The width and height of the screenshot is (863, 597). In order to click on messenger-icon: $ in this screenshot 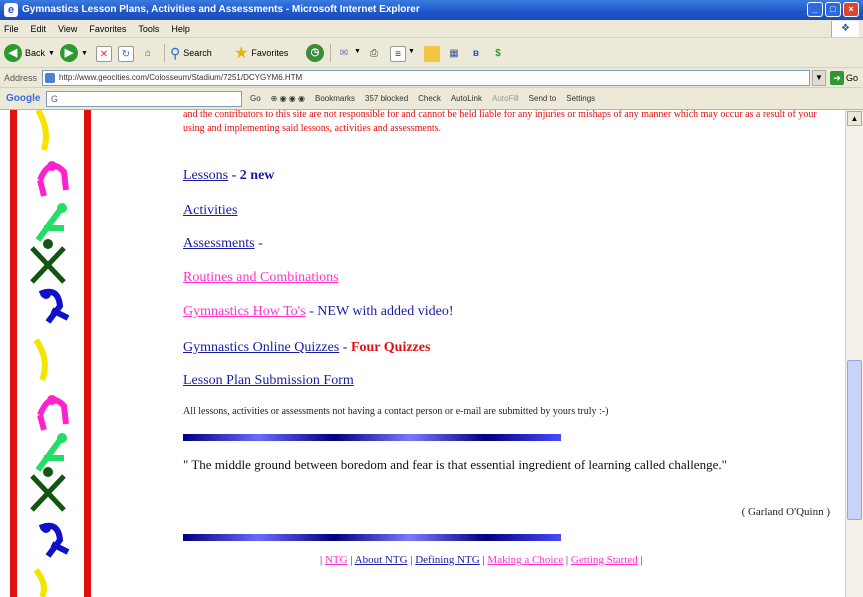, I will do `click(498, 54)`.